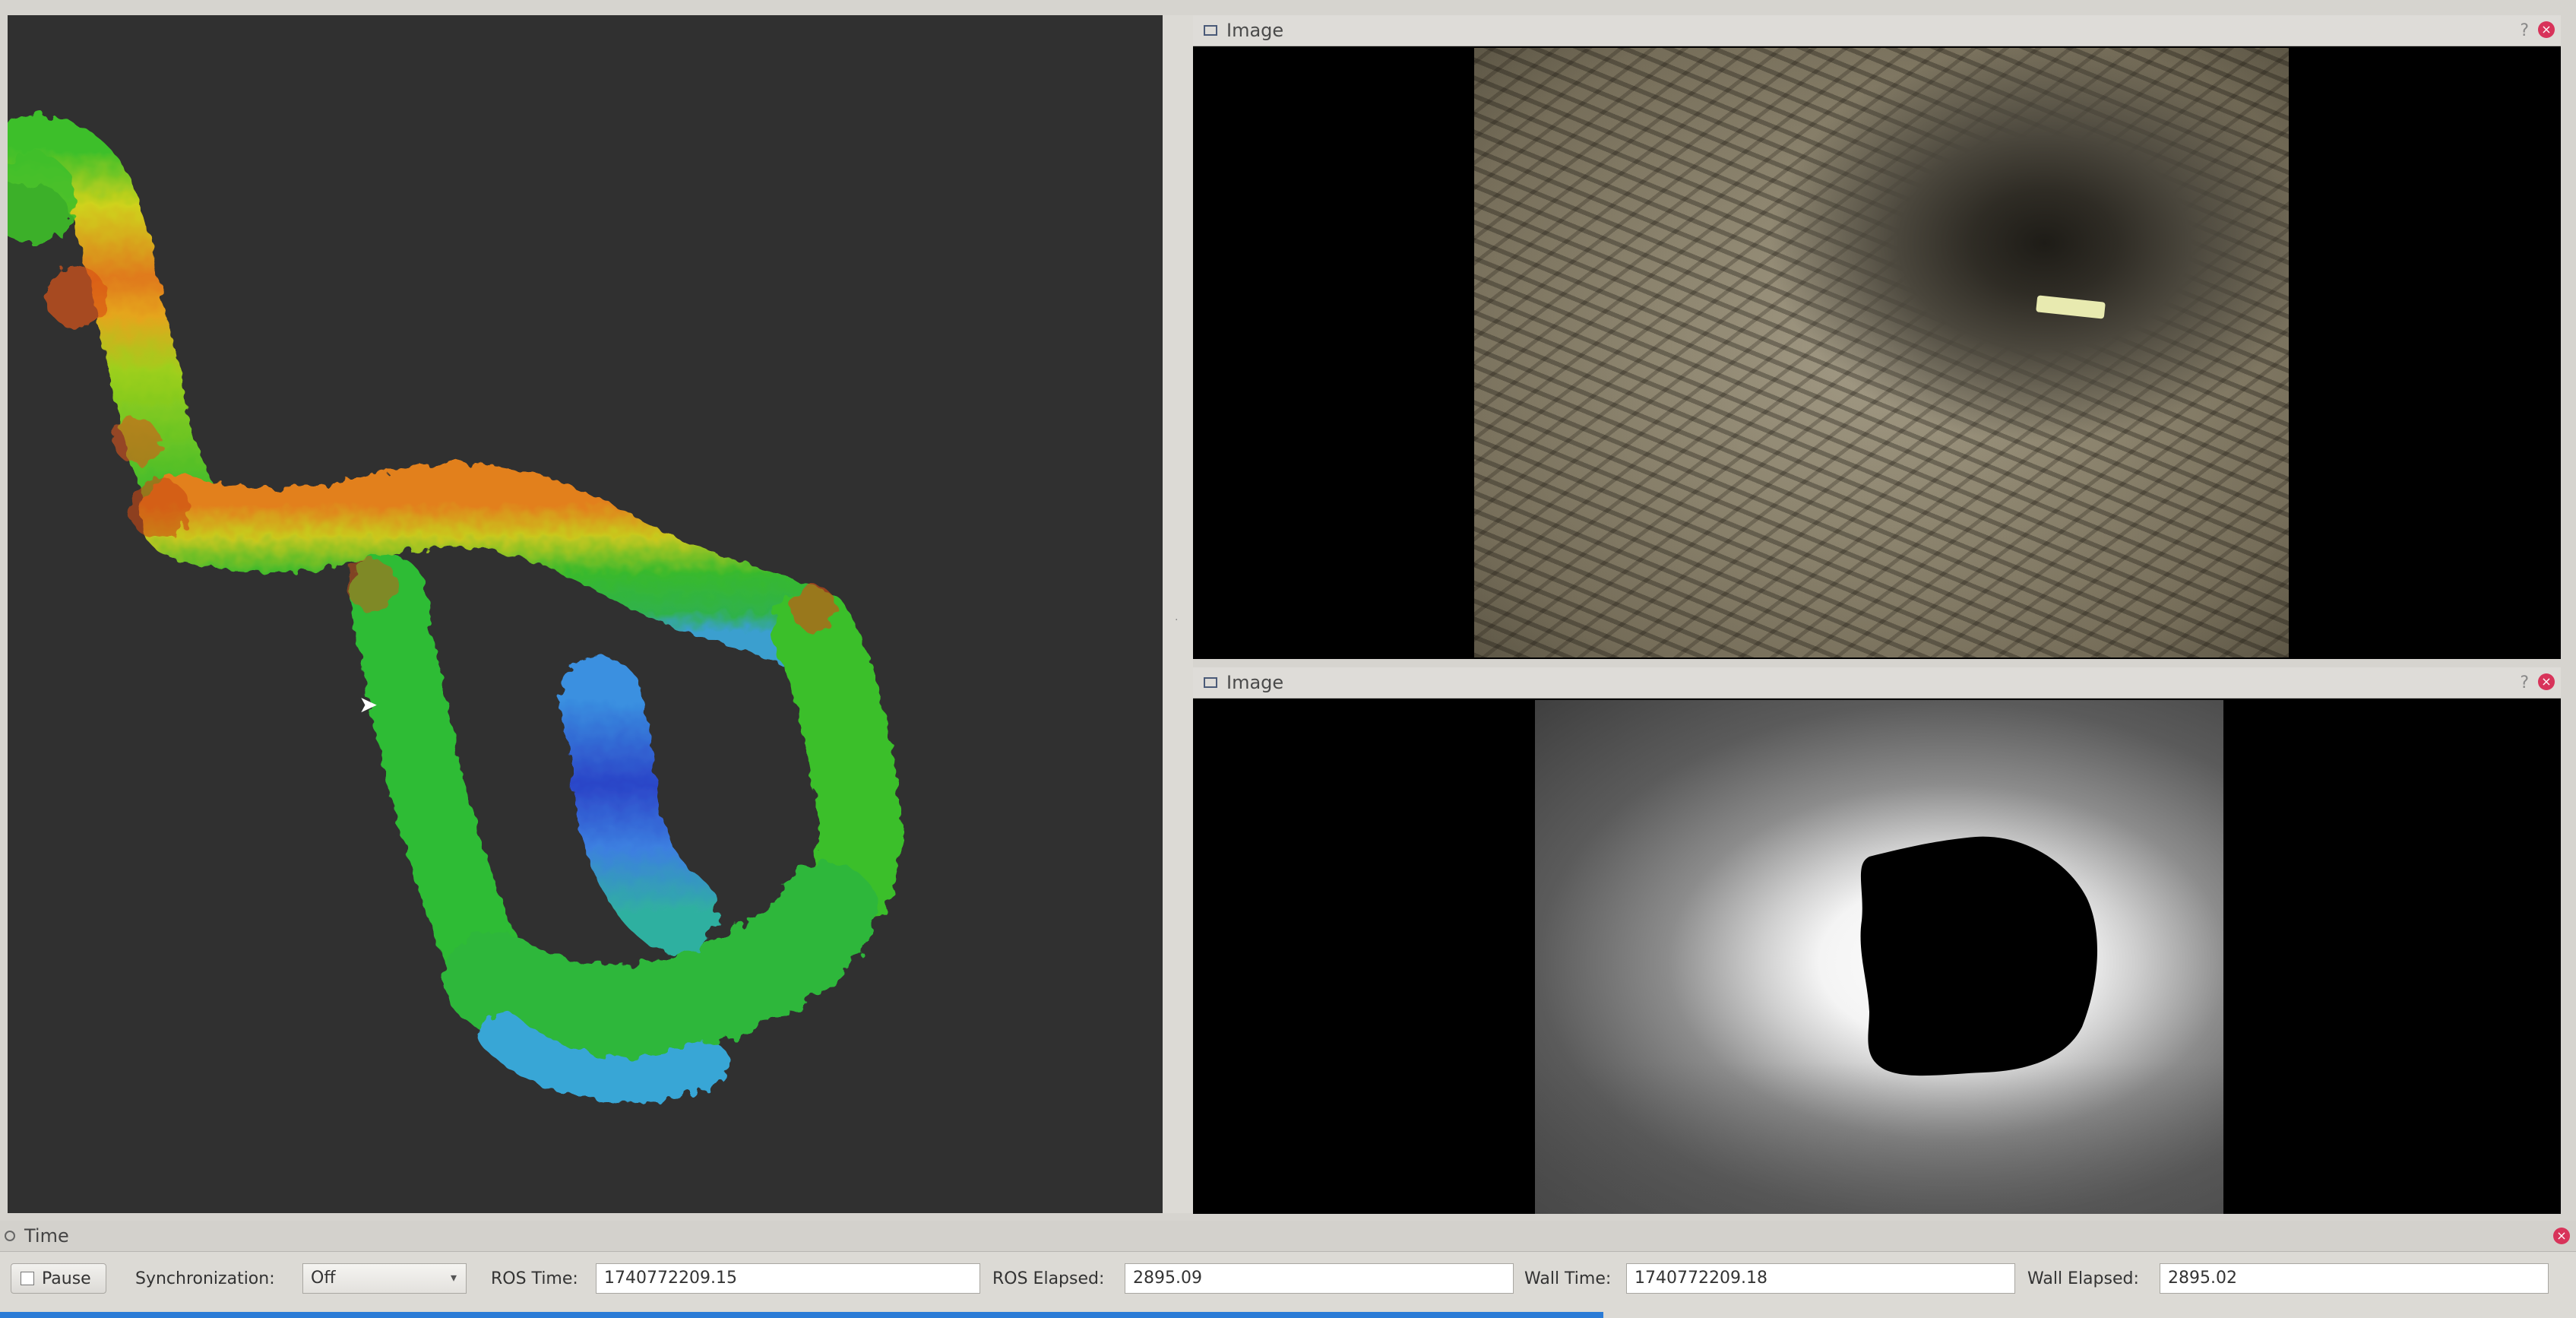 Image resolution: width=2576 pixels, height=1318 pixels. What do you see at coordinates (368, 705) in the screenshot?
I see `mouse-cursor-icon: ➤` at bounding box center [368, 705].